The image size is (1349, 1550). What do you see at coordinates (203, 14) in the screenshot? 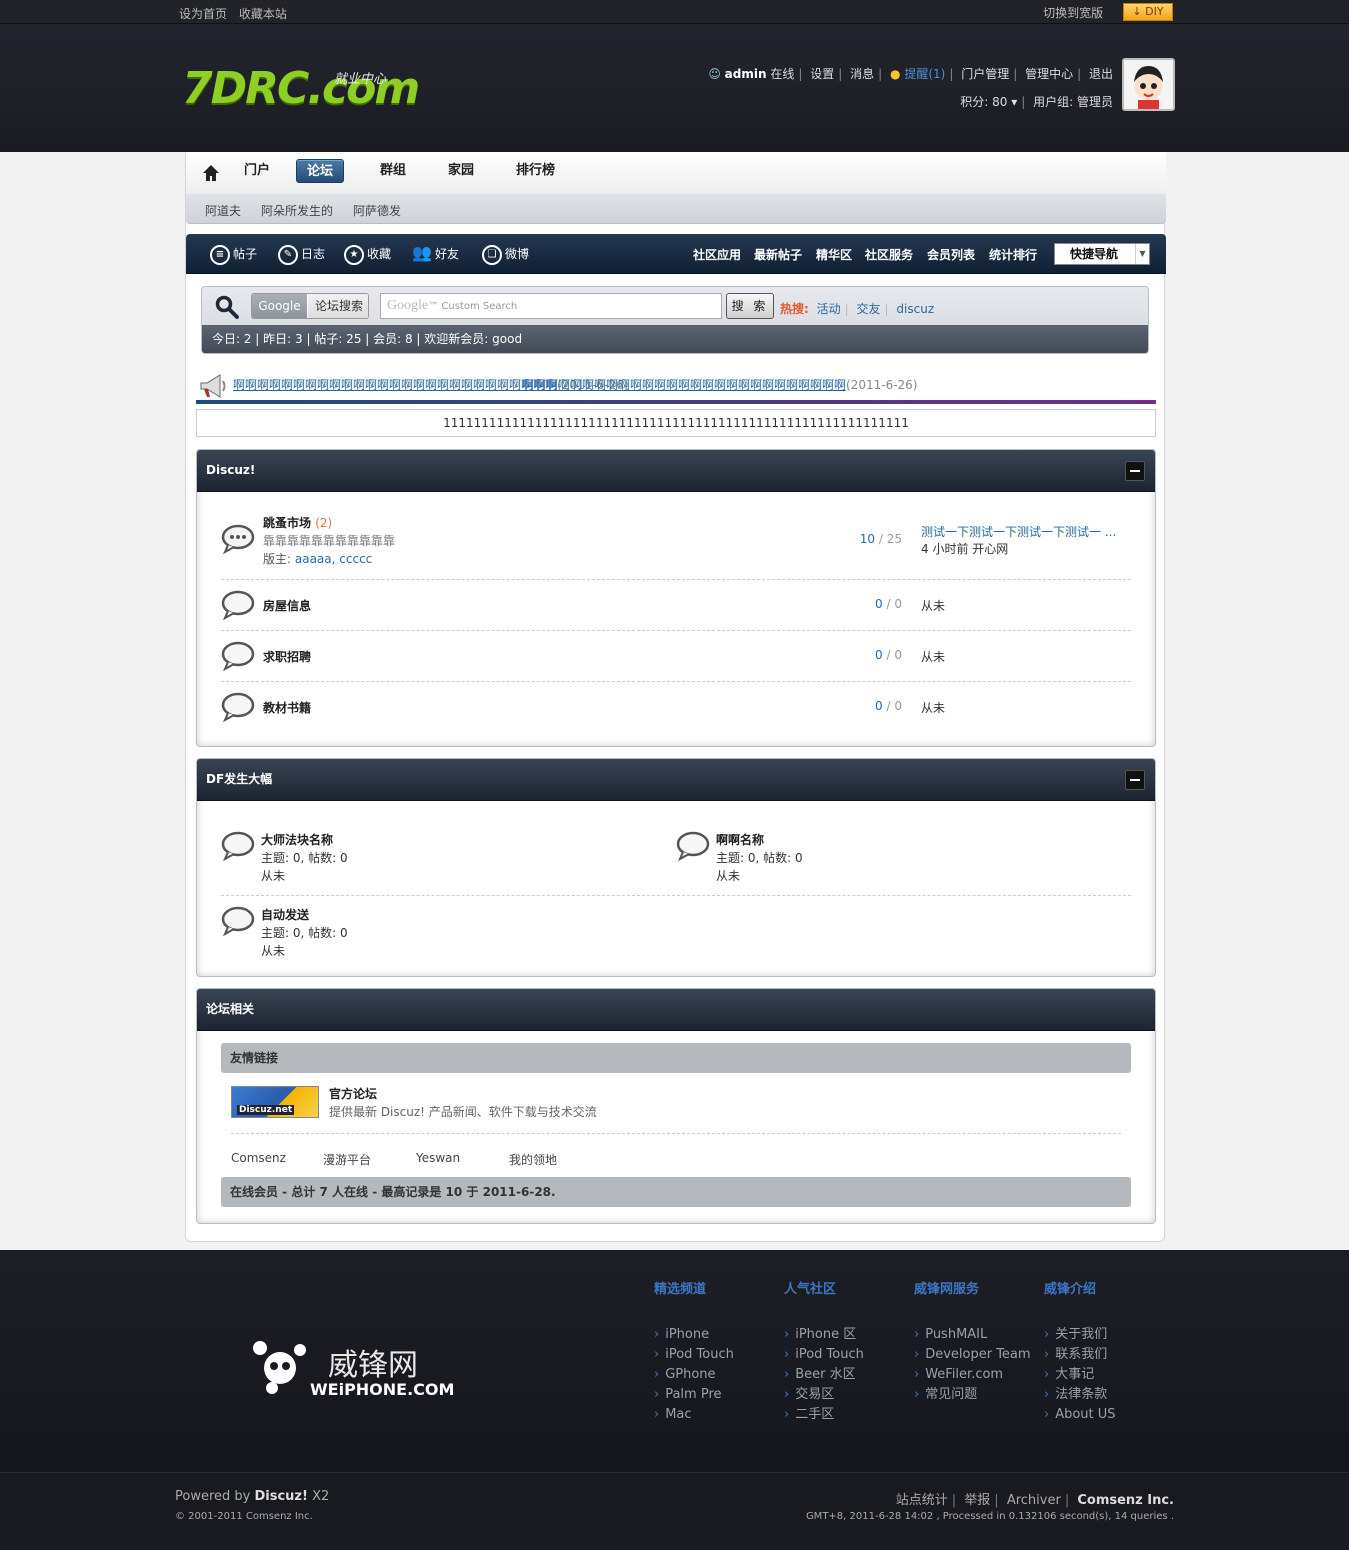
I see `set-homepage-link: 设为首页` at bounding box center [203, 14].